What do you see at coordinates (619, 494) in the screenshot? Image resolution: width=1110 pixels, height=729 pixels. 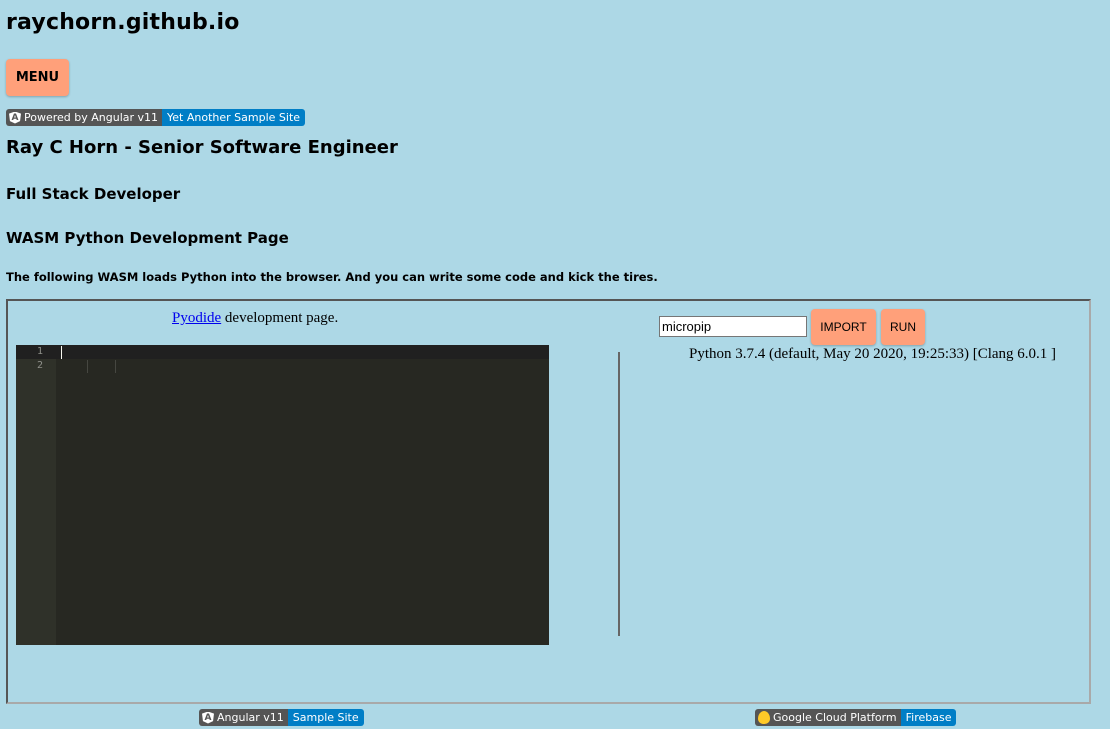 I see `pane-divider` at bounding box center [619, 494].